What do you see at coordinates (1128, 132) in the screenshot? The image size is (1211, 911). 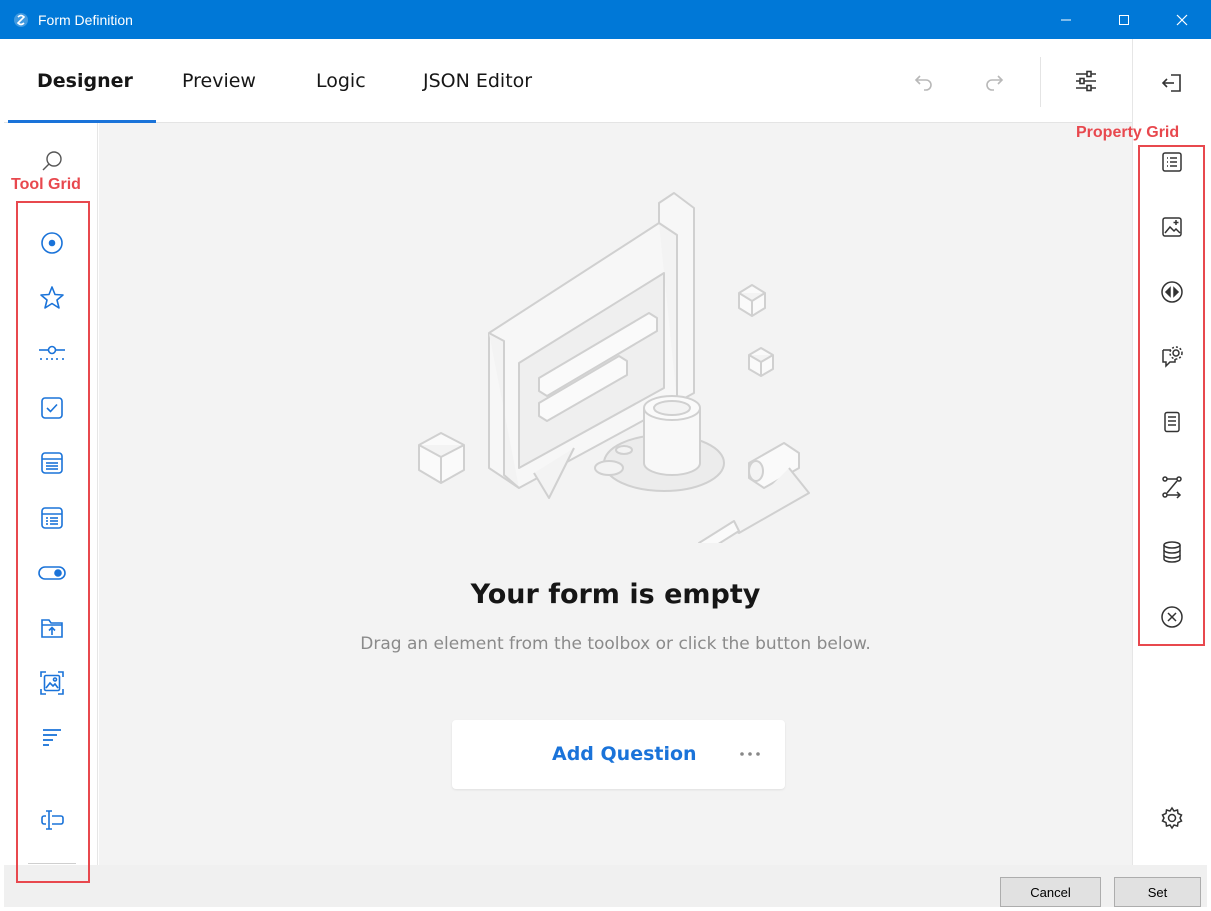 I see `property-grid-annotation: Property Grid` at bounding box center [1128, 132].